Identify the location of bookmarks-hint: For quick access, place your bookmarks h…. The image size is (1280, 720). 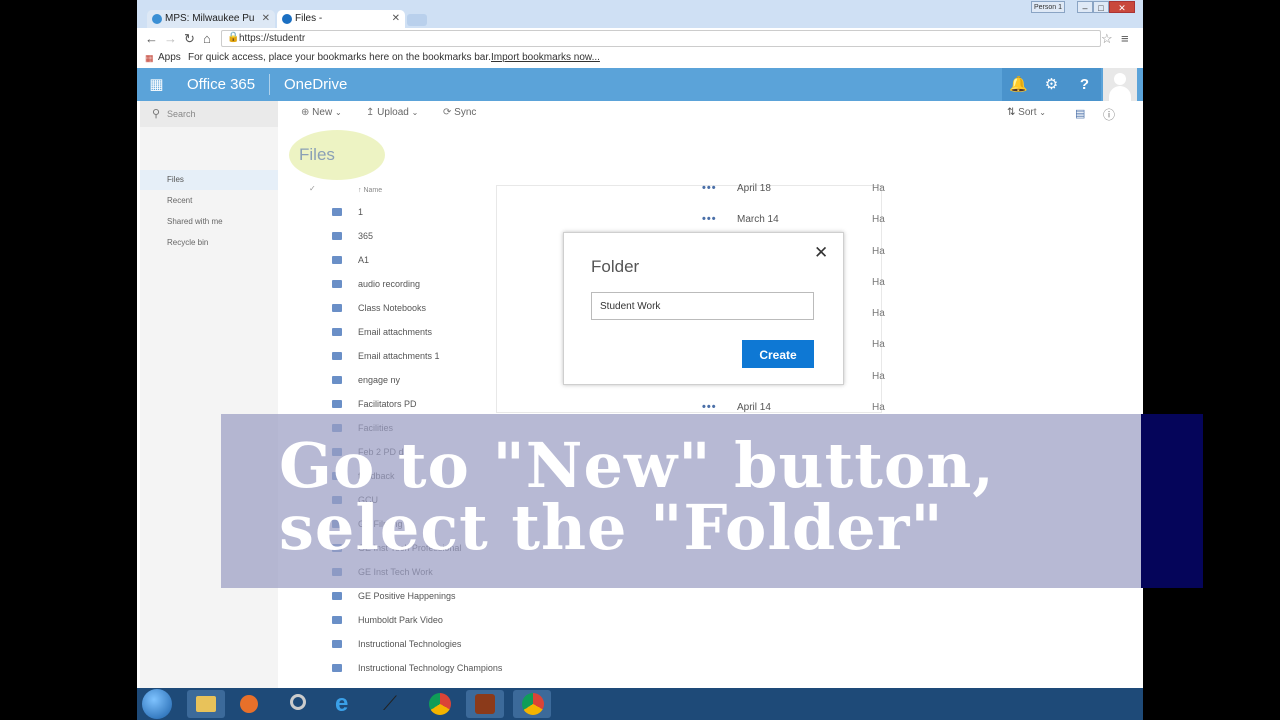
(339, 57).